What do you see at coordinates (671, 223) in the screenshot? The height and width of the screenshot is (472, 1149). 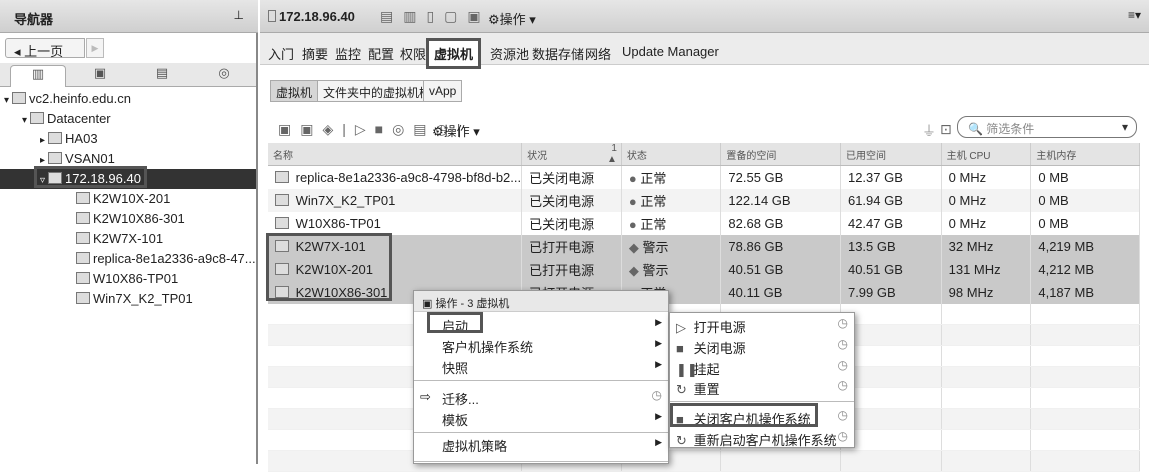 I see `status-cell: ● 正常` at bounding box center [671, 223].